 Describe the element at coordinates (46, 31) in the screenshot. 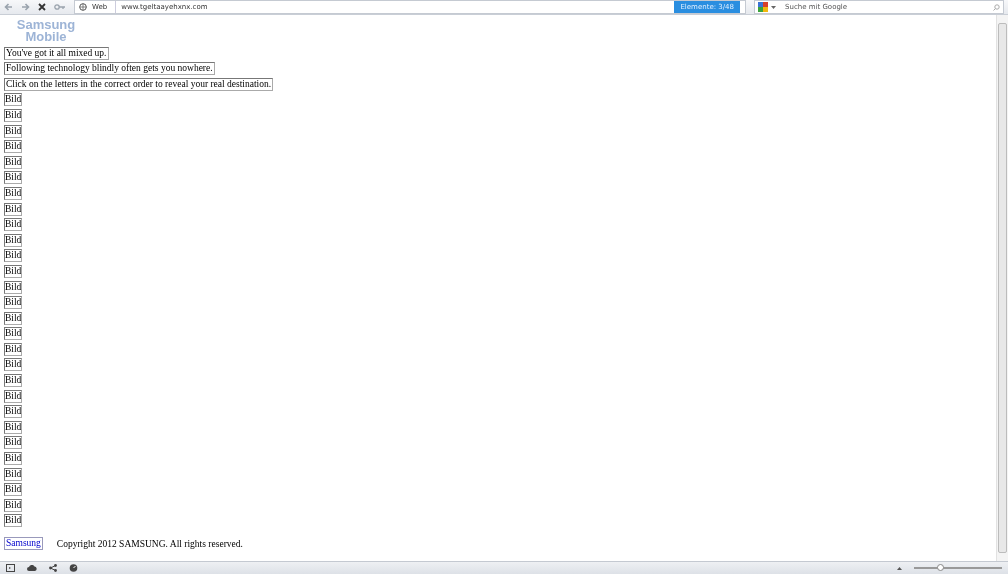

I see `logo-text: Samsung Mobile` at that location.